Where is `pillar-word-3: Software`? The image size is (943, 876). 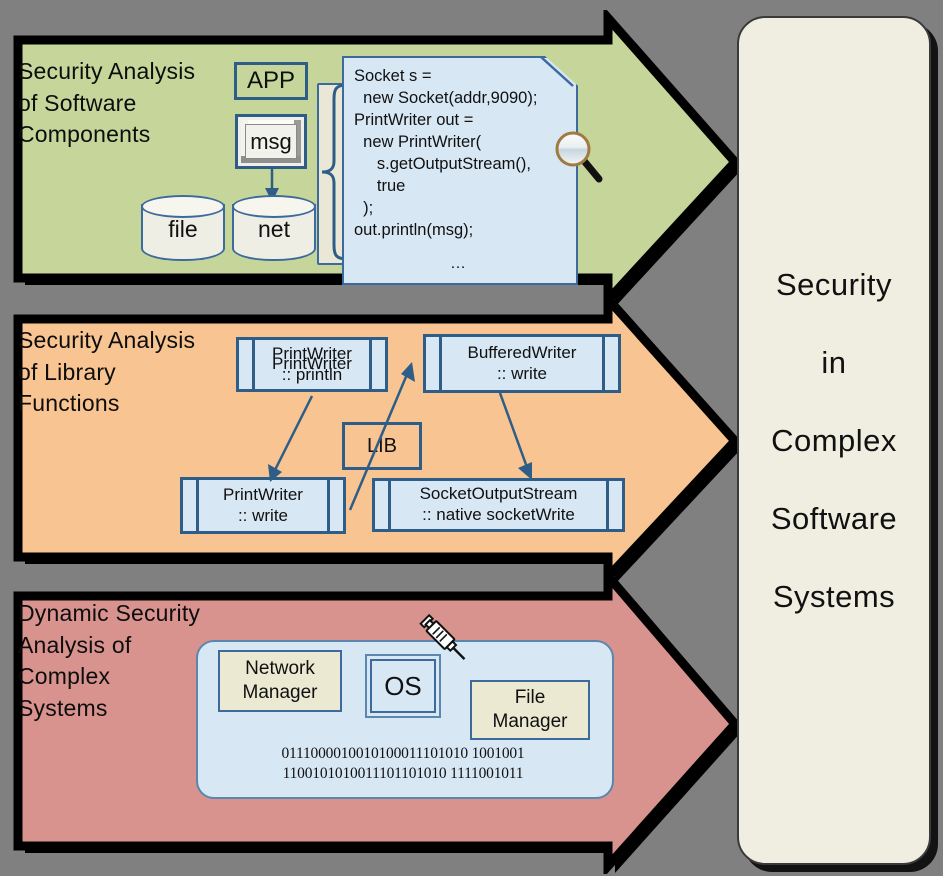
pillar-word-3: Software is located at coordinates (834, 518).